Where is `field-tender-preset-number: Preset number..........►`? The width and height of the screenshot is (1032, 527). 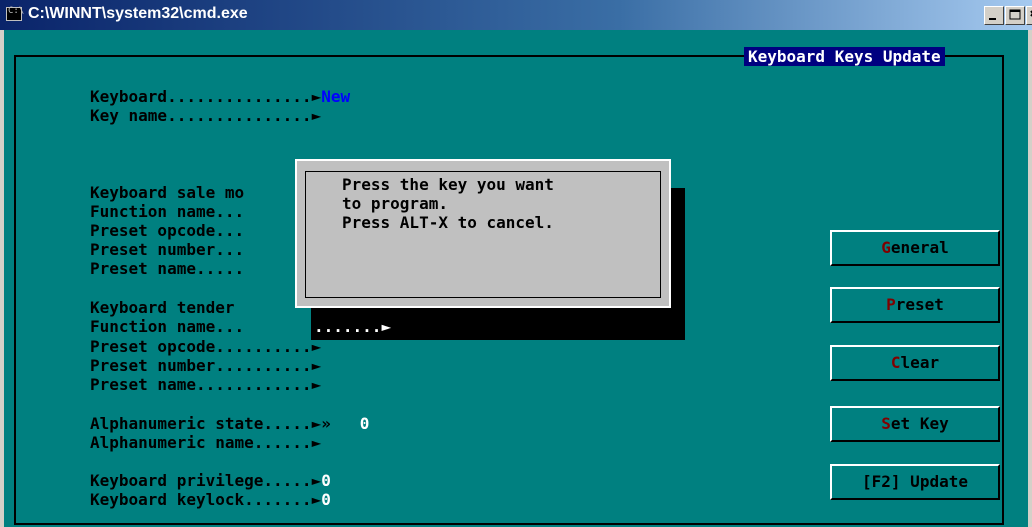
field-tender-preset-number: Preset number..........► is located at coordinates (206, 365).